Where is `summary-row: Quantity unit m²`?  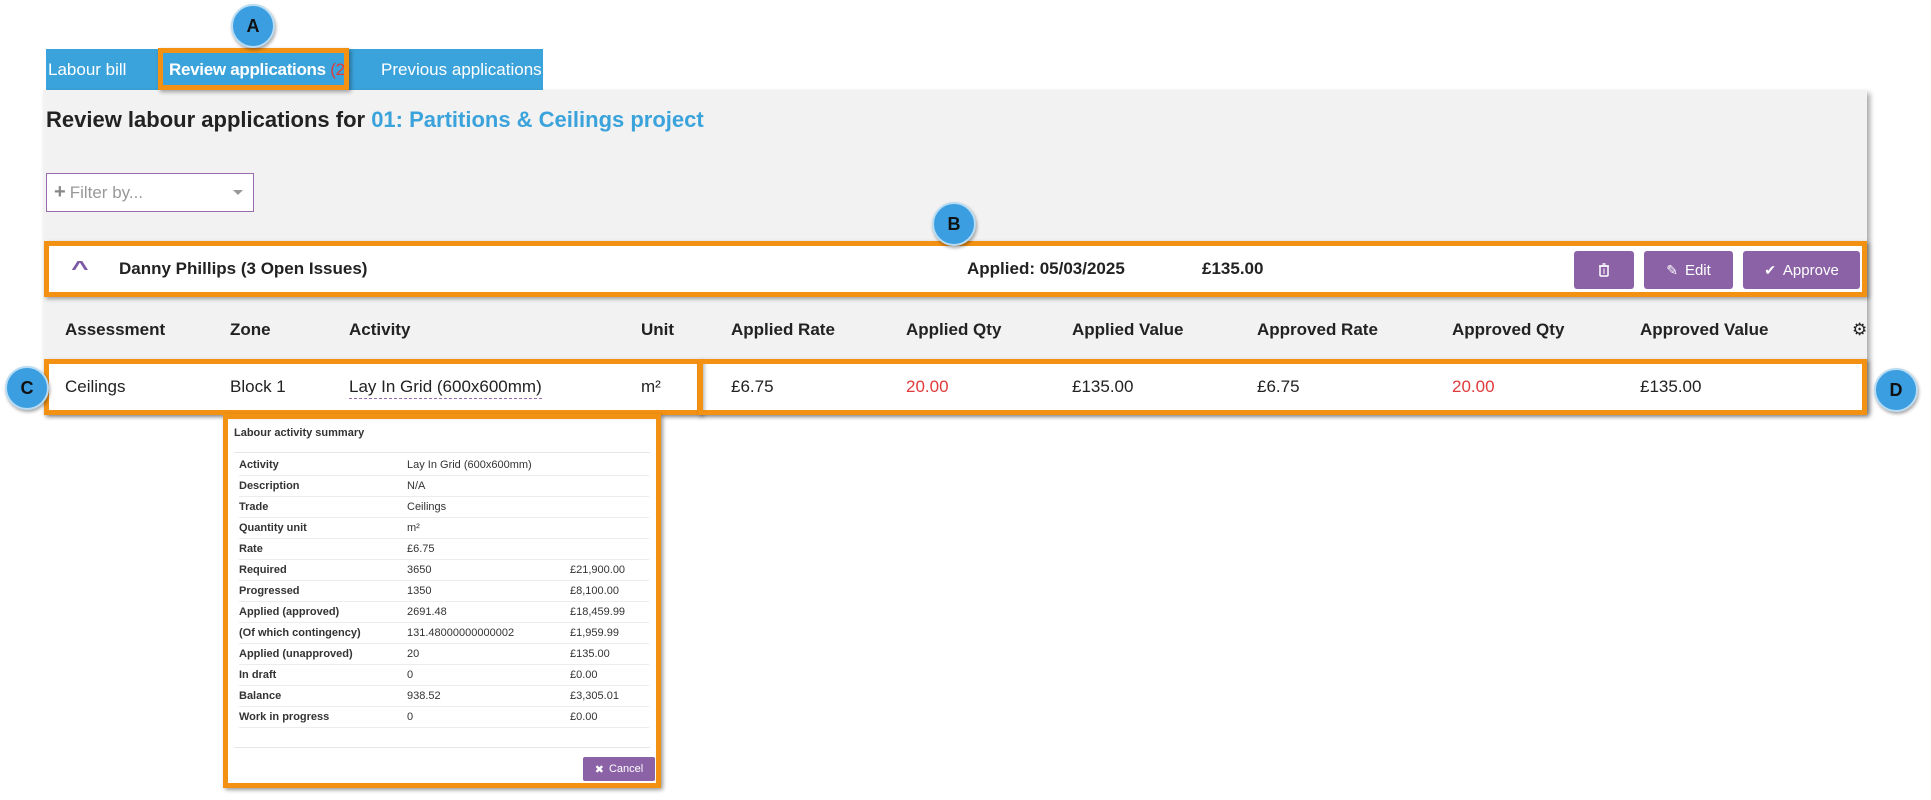 summary-row: Quantity unit m² is located at coordinates (444, 528).